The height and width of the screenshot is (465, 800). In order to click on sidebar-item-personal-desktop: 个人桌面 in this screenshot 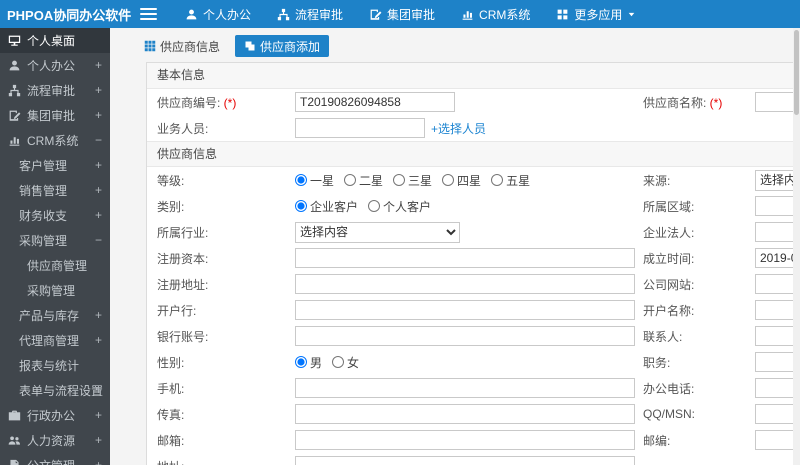, I will do `click(55, 40)`.